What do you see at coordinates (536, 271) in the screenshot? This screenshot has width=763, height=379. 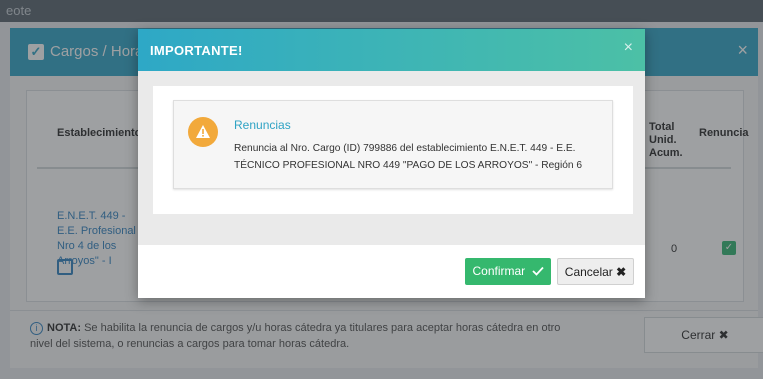 I see `checkmark-icon` at bounding box center [536, 271].